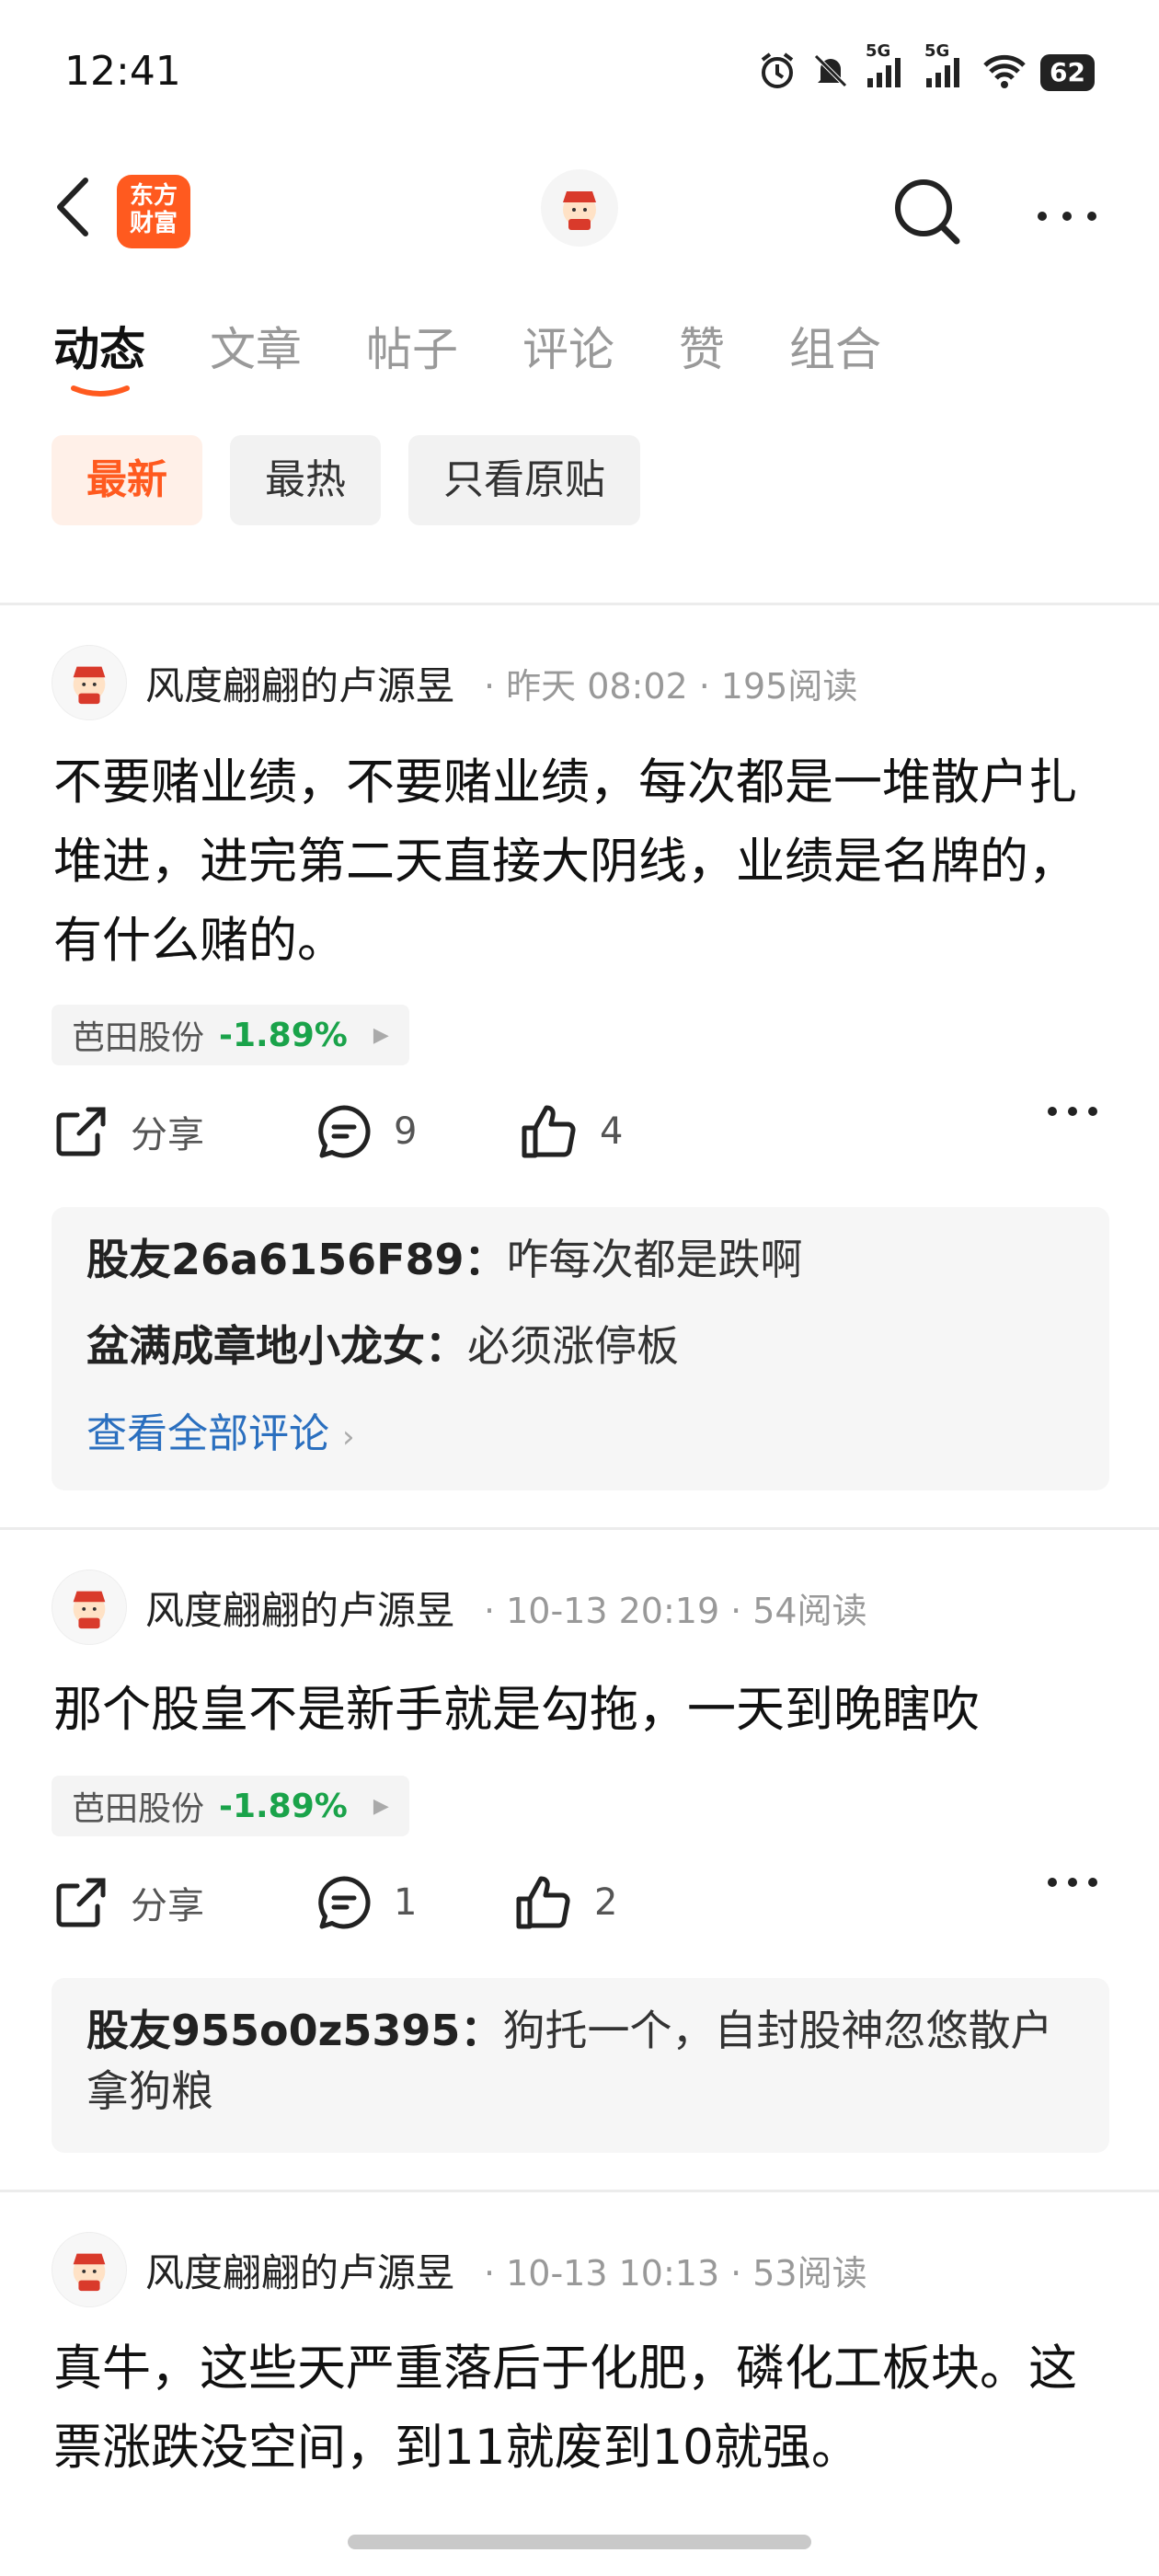  Describe the element at coordinates (887, 68) in the screenshot. I see `signal-icon-1: 5G` at that location.